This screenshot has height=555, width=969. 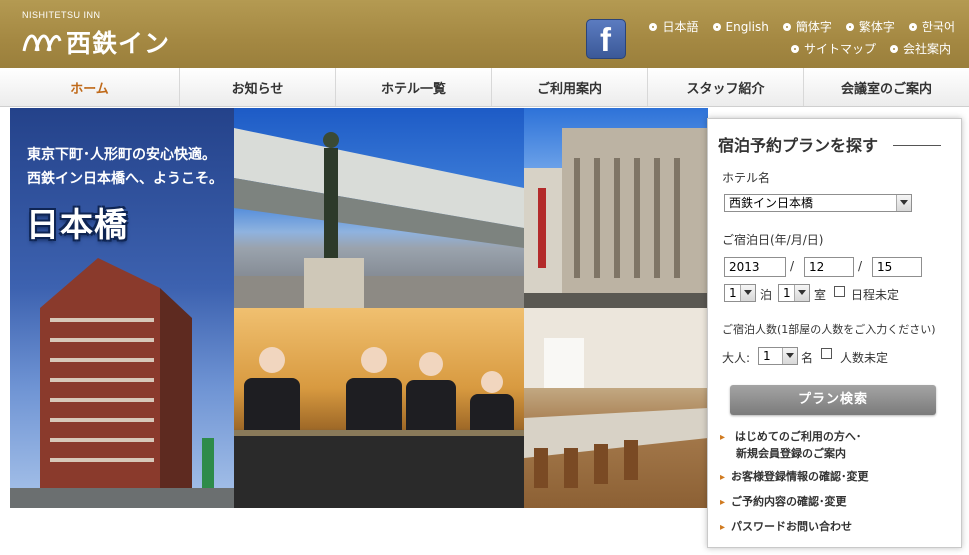 I want to click on store-scene, so click(x=616, y=218).